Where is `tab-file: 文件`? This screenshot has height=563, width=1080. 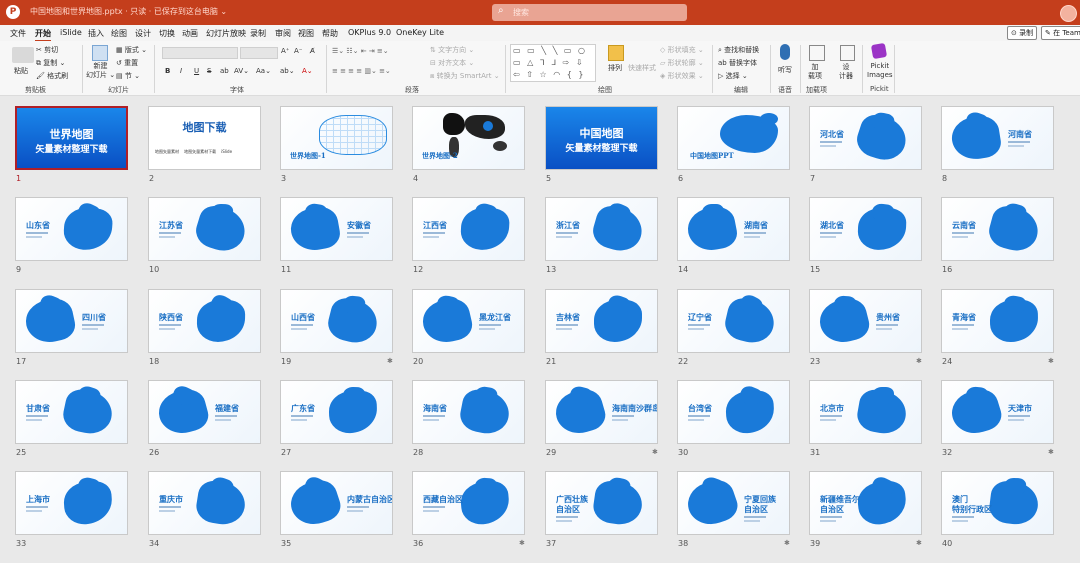
tab-file: 文件 is located at coordinates (18, 33).